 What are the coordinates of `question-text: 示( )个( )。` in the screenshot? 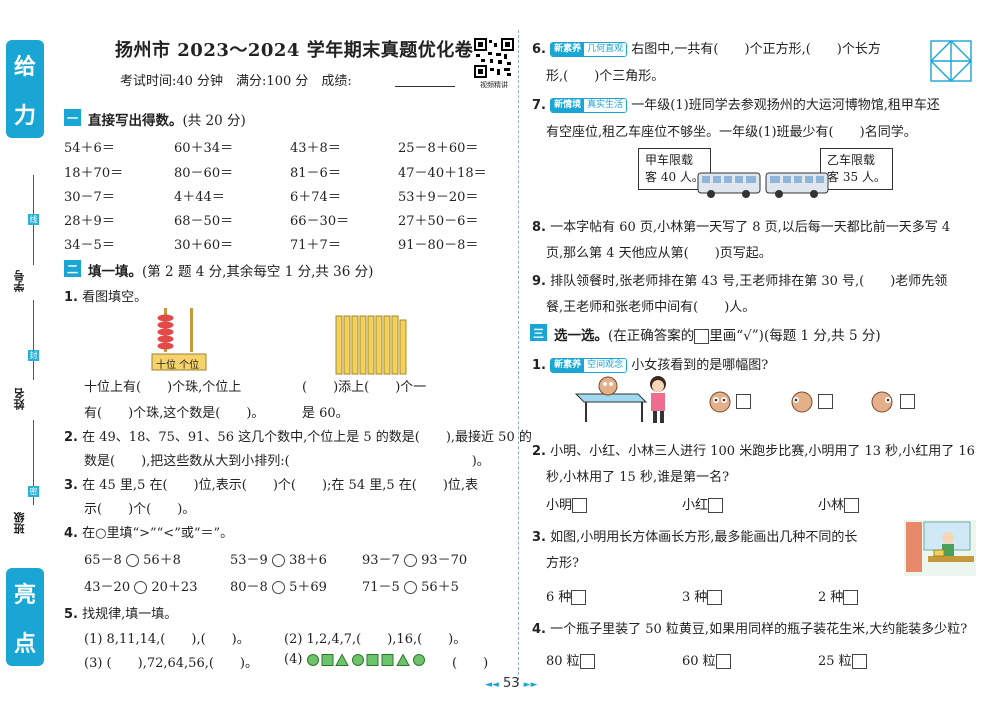 It's located at (140, 509).